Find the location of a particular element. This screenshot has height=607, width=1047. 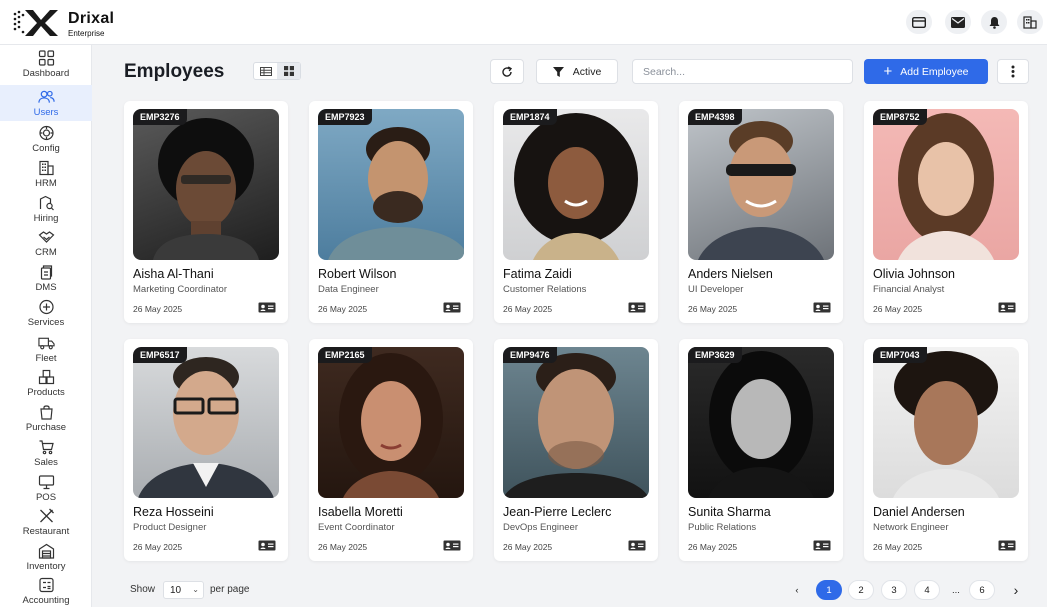

more-vertical-icon is located at coordinates (1013, 71).